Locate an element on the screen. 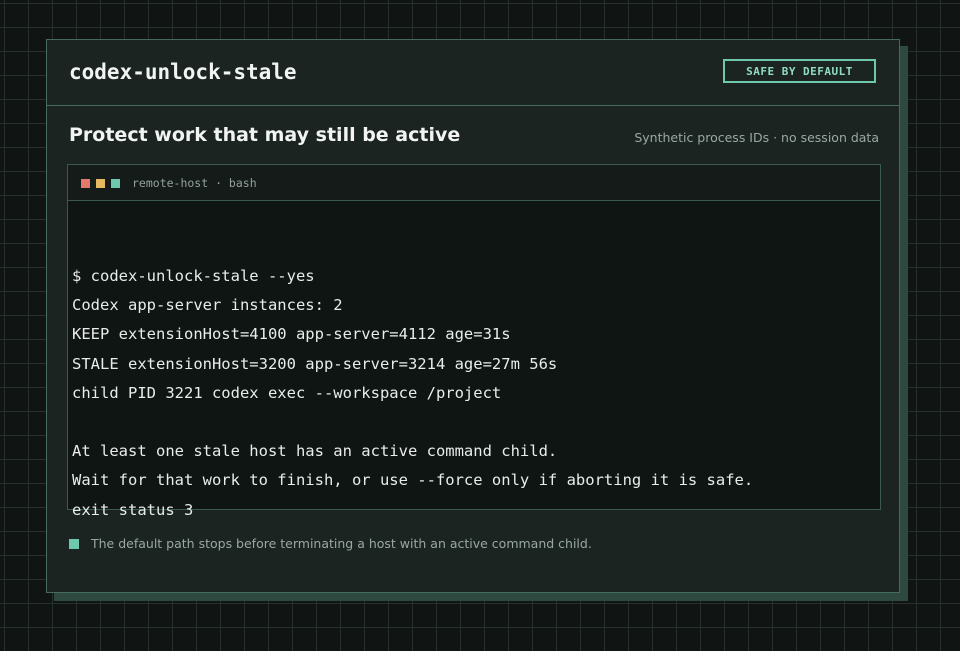  status-badge: SAFE BY DEFAULT is located at coordinates (799, 71).